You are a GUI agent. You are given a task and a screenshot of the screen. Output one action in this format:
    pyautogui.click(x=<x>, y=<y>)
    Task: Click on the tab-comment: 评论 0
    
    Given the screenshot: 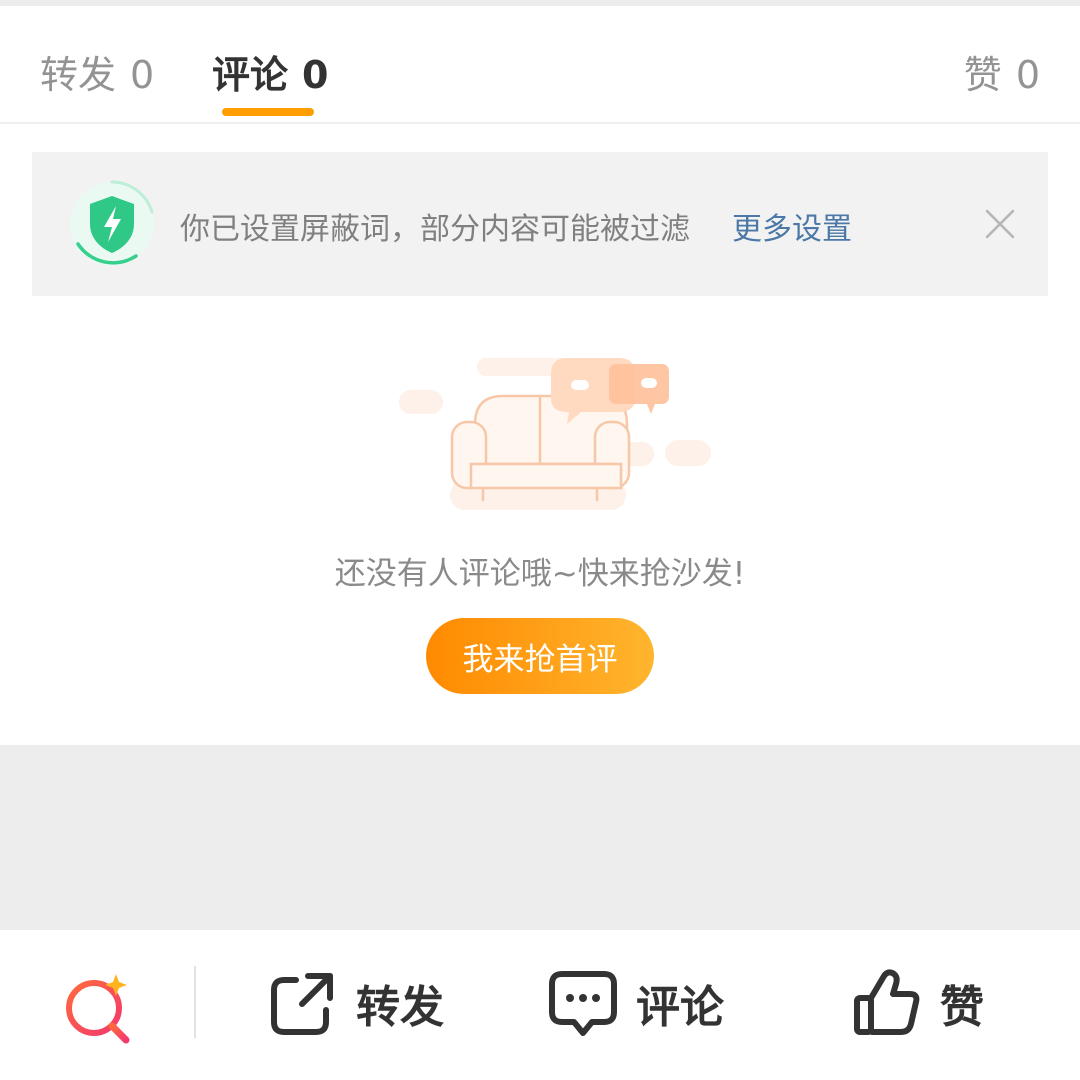 What is the action you would take?
    pyautogui.click(x=270, y=71)
    